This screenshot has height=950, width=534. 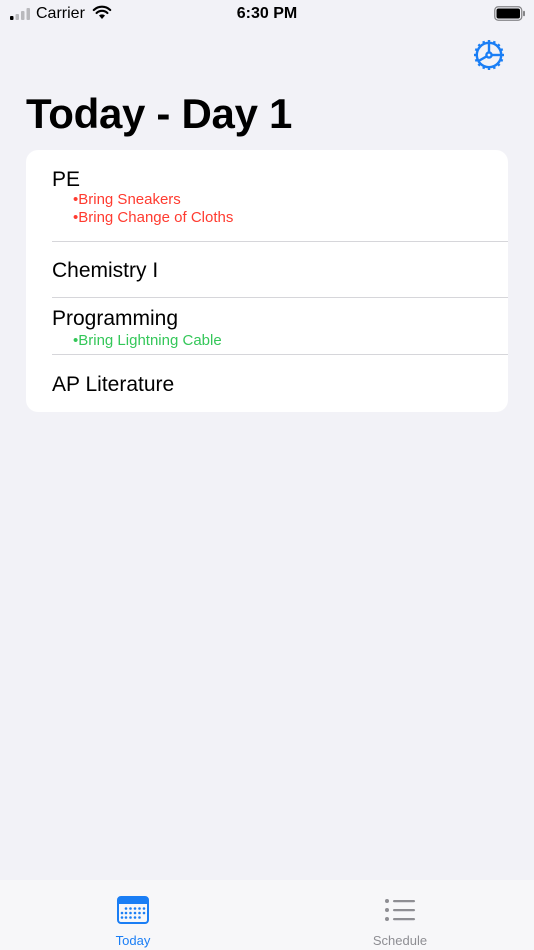 I want to click on settings-button, so click(x=489, y=55).